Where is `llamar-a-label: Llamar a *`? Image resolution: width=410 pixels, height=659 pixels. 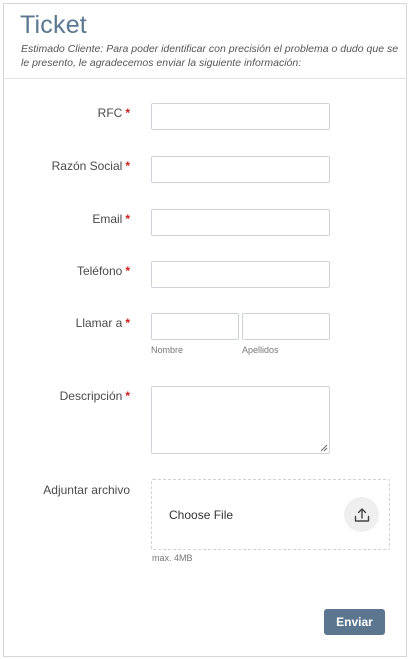 llamar-a-label: Llamar a * is located at coordinates (103, 323).